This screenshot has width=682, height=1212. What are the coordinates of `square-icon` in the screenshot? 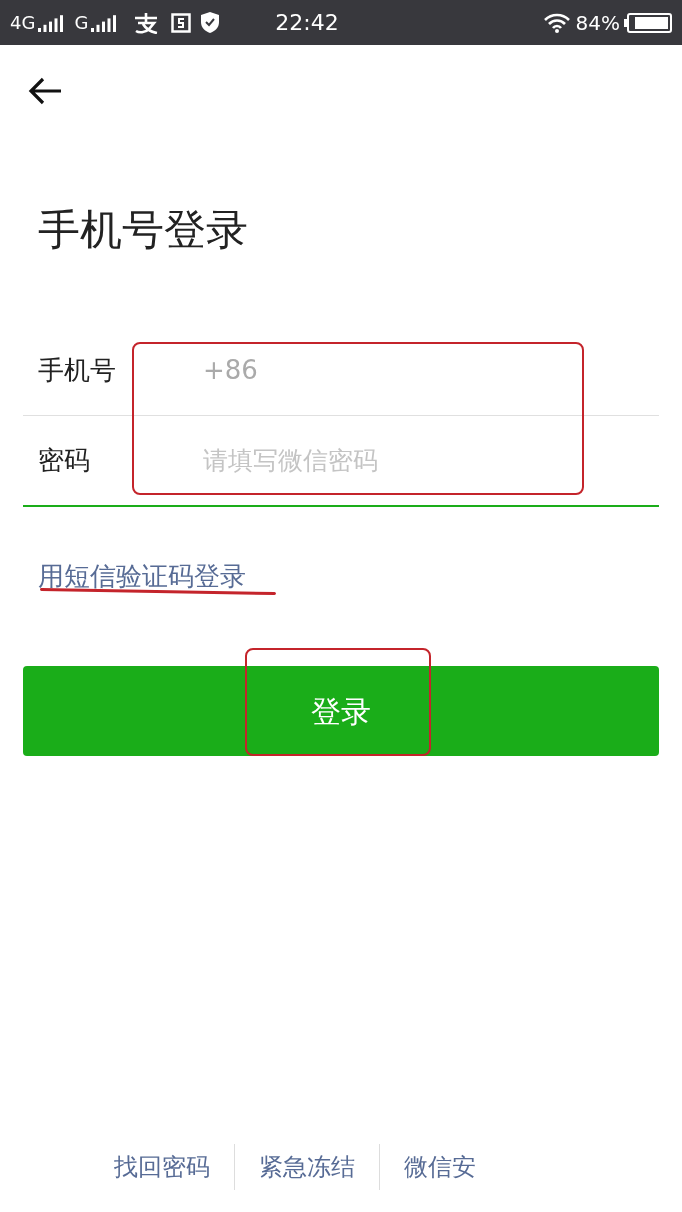 It's located at (181, 22).